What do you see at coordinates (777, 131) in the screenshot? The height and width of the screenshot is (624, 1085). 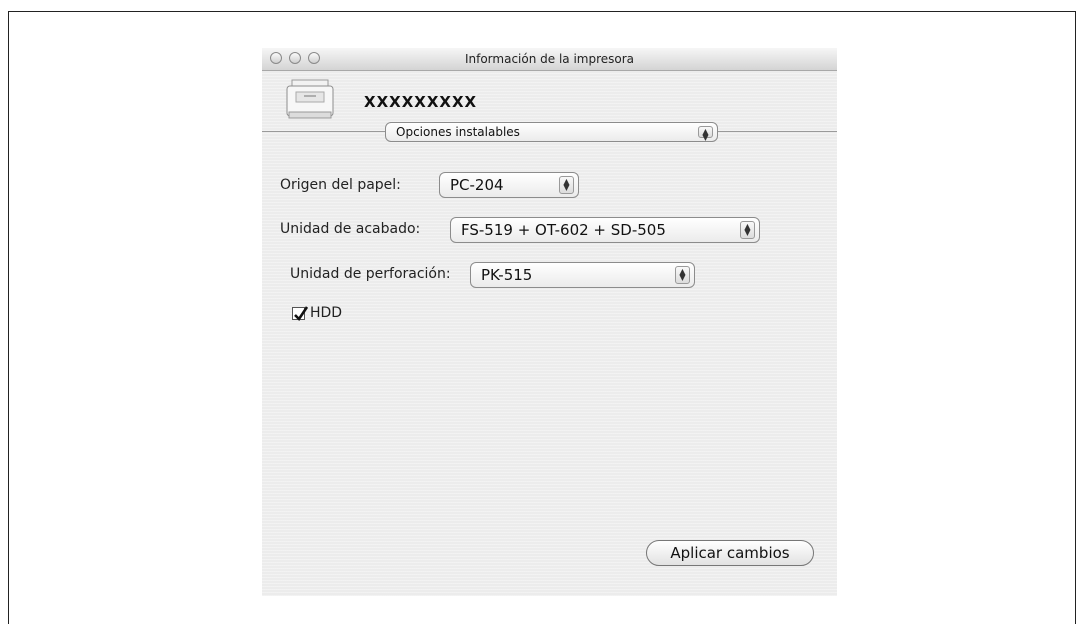 I see `divider-right` at bounding box center [777, 131].